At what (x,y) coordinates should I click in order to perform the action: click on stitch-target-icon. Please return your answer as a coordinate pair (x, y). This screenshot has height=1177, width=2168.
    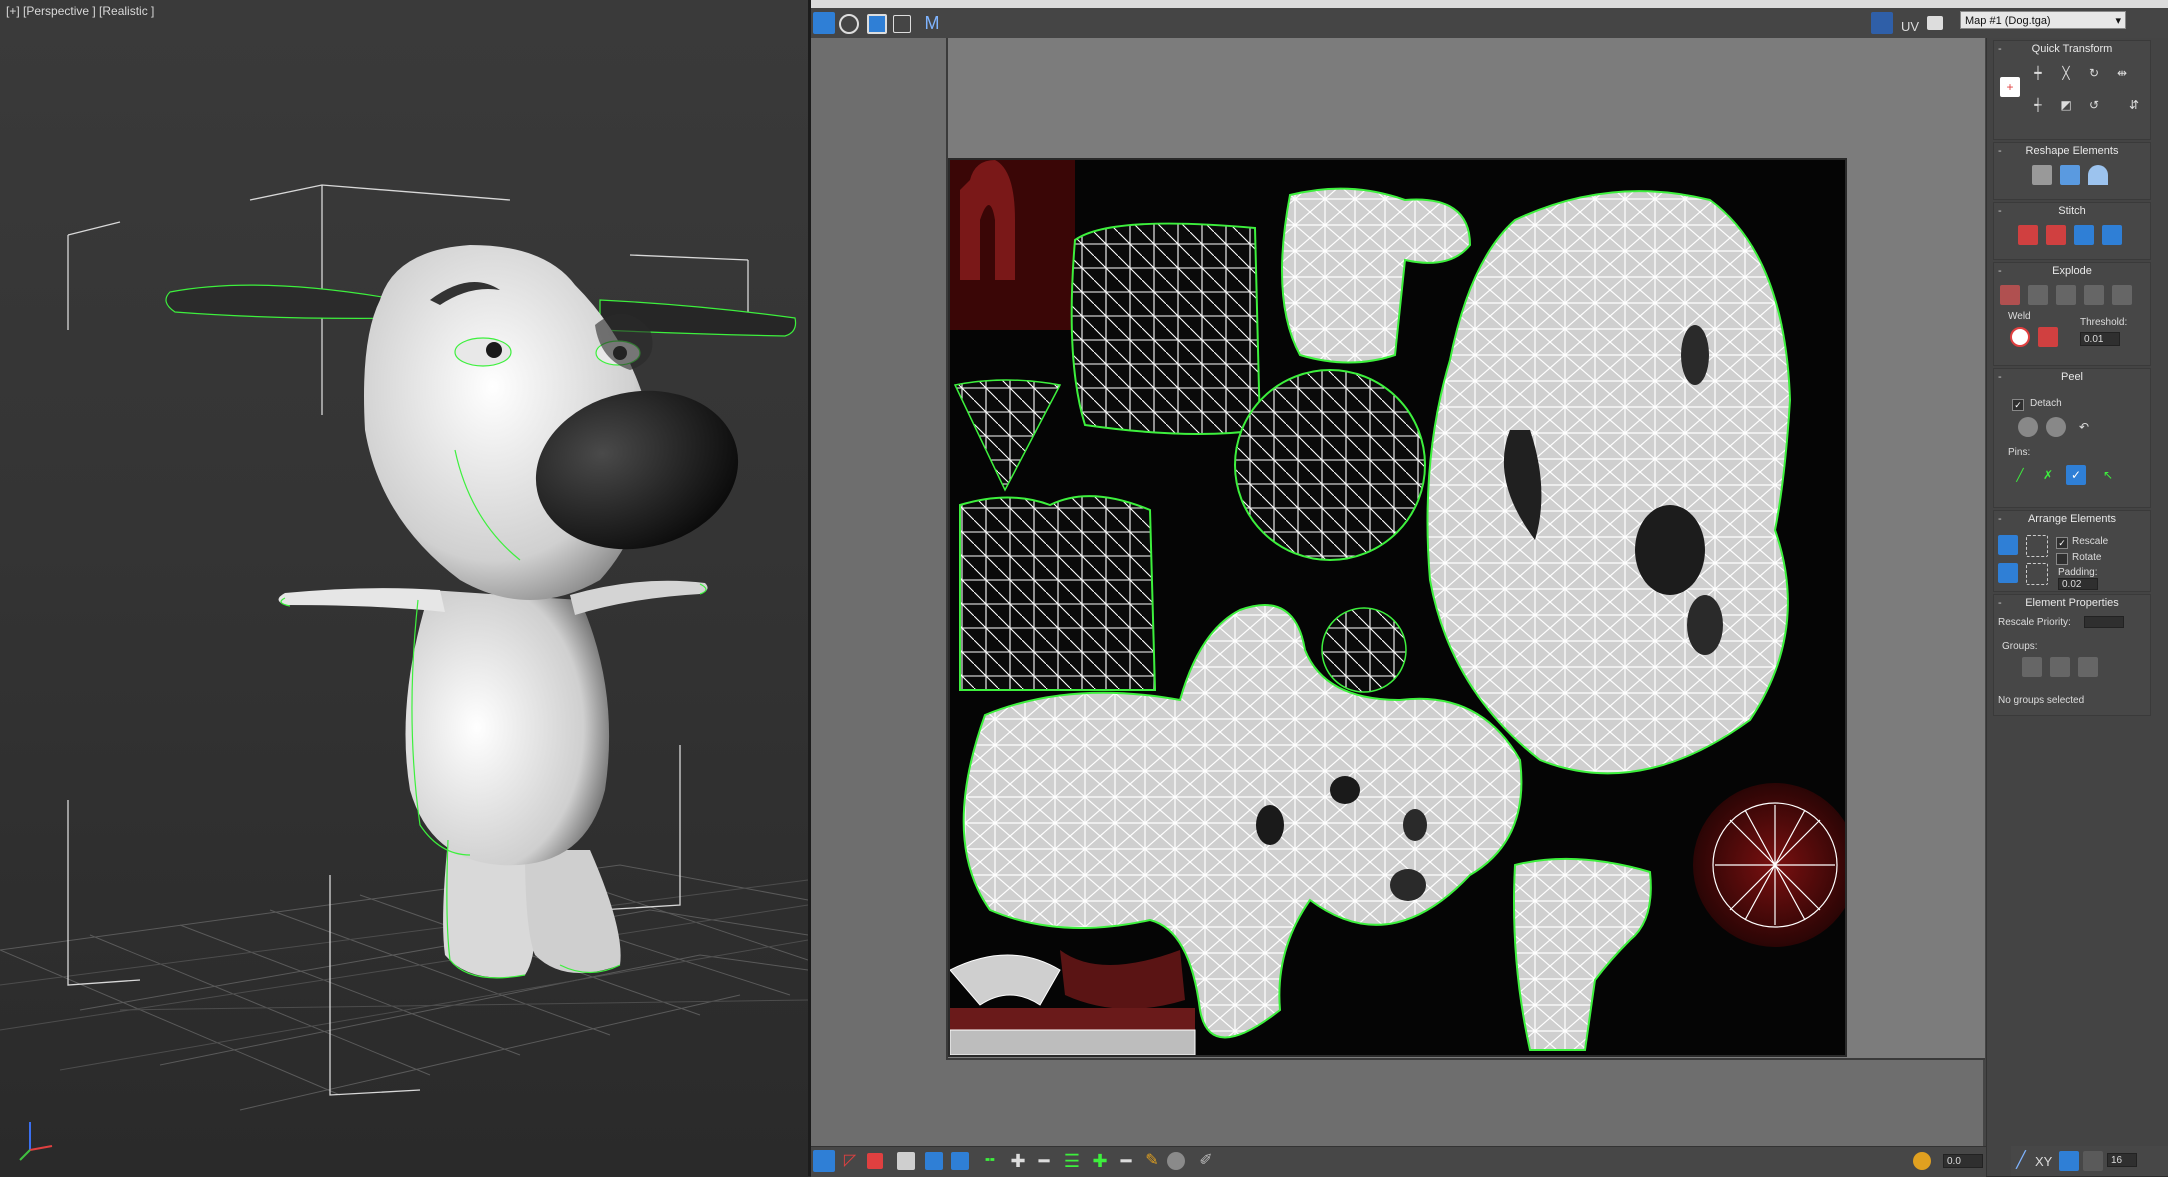
    Looking at the image, I should click on (2028, 235).